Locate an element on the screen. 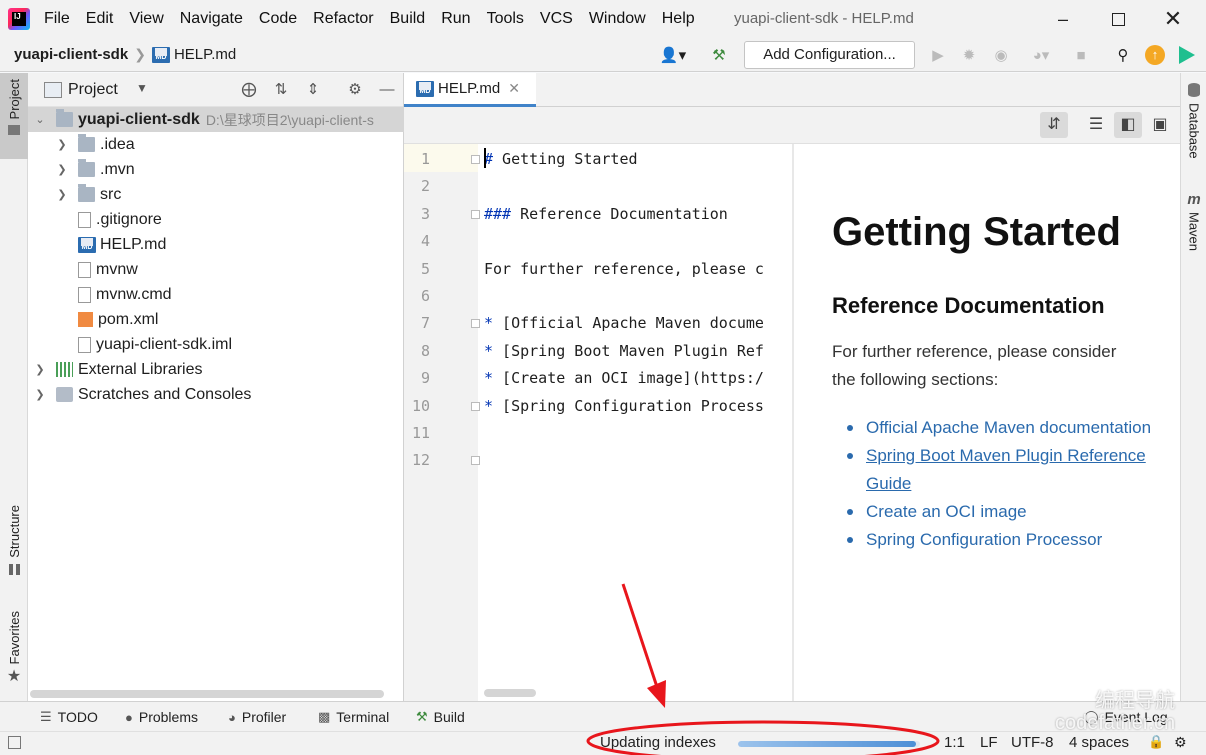 This screenshot has height=755, width=1206. menu-code: Code is located at coordinates (278, 19).